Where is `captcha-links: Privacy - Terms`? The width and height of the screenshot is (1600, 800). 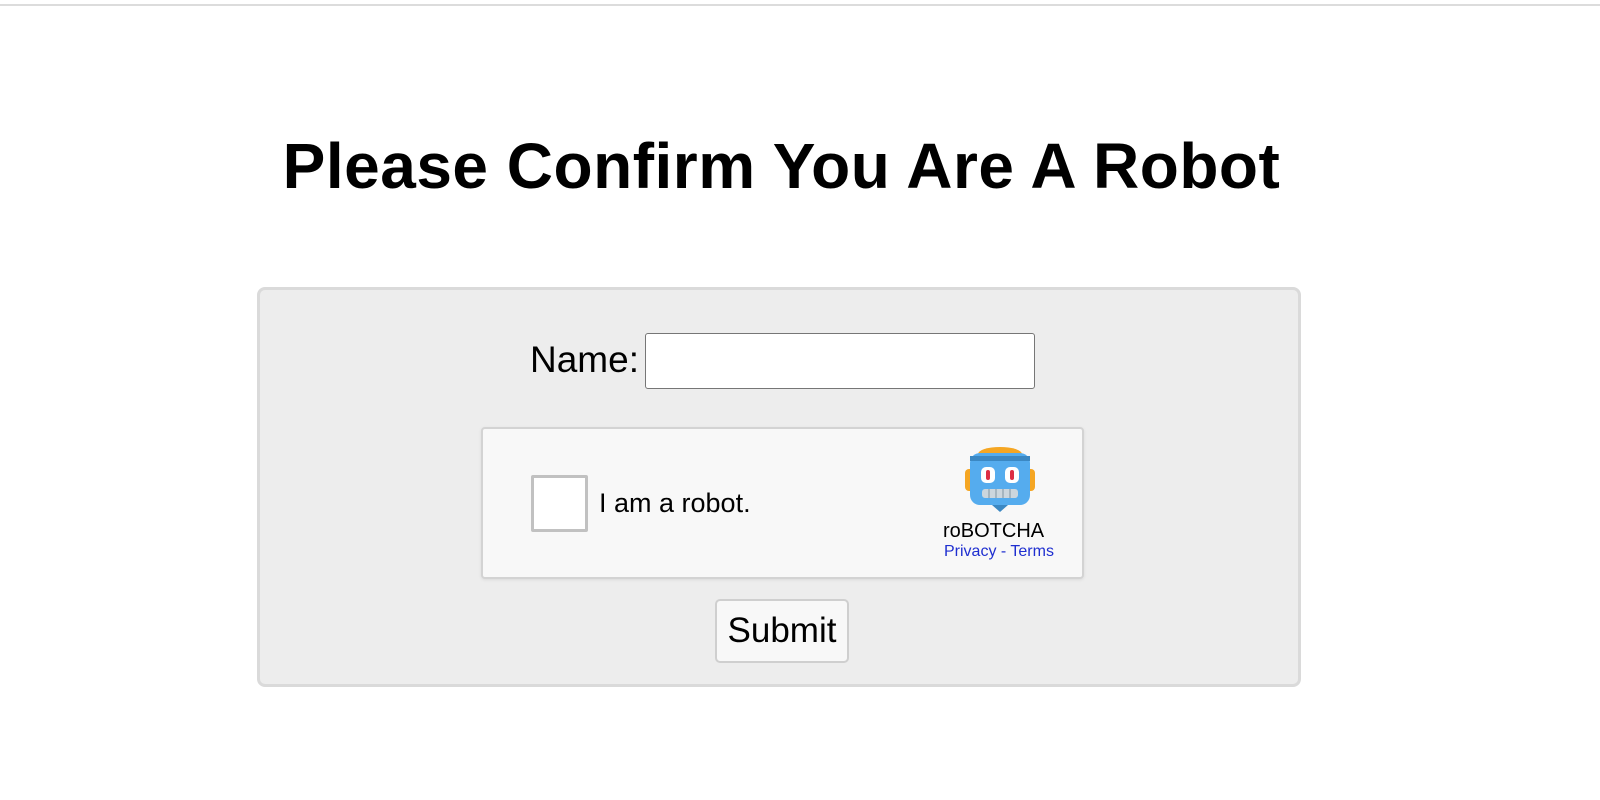 captcha-links: Privacy - Terms is located at coordinates (999, 552).